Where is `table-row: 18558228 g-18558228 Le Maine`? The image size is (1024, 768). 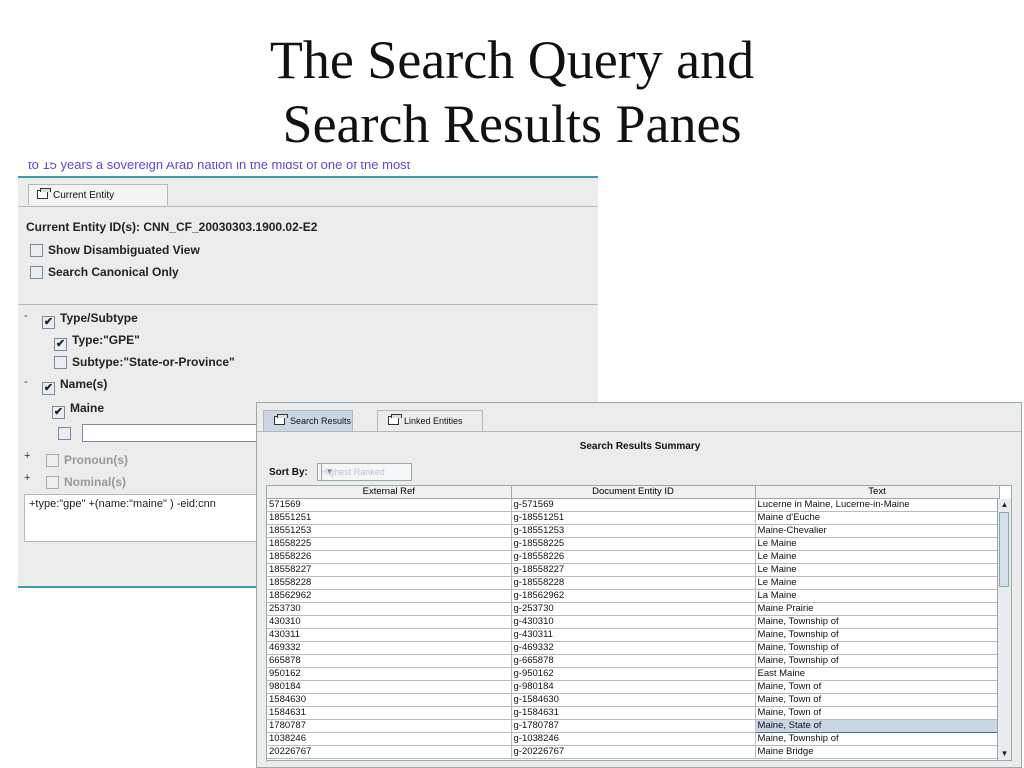
table-row: 18558228 g-18558228 Le Maine is located at coordinates (633, 583).